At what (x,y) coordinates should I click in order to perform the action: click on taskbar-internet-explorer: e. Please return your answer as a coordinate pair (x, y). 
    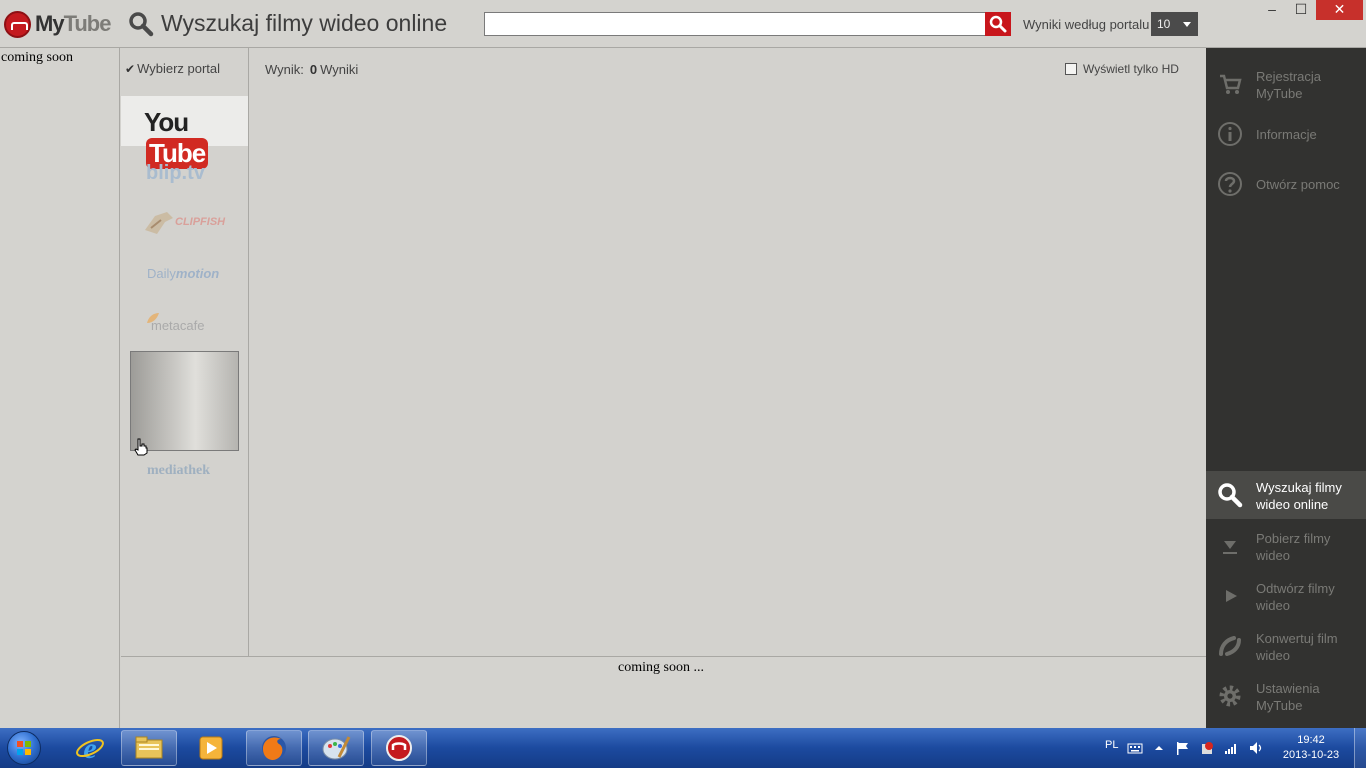
    Looking at the image, I should click on (90, 748).